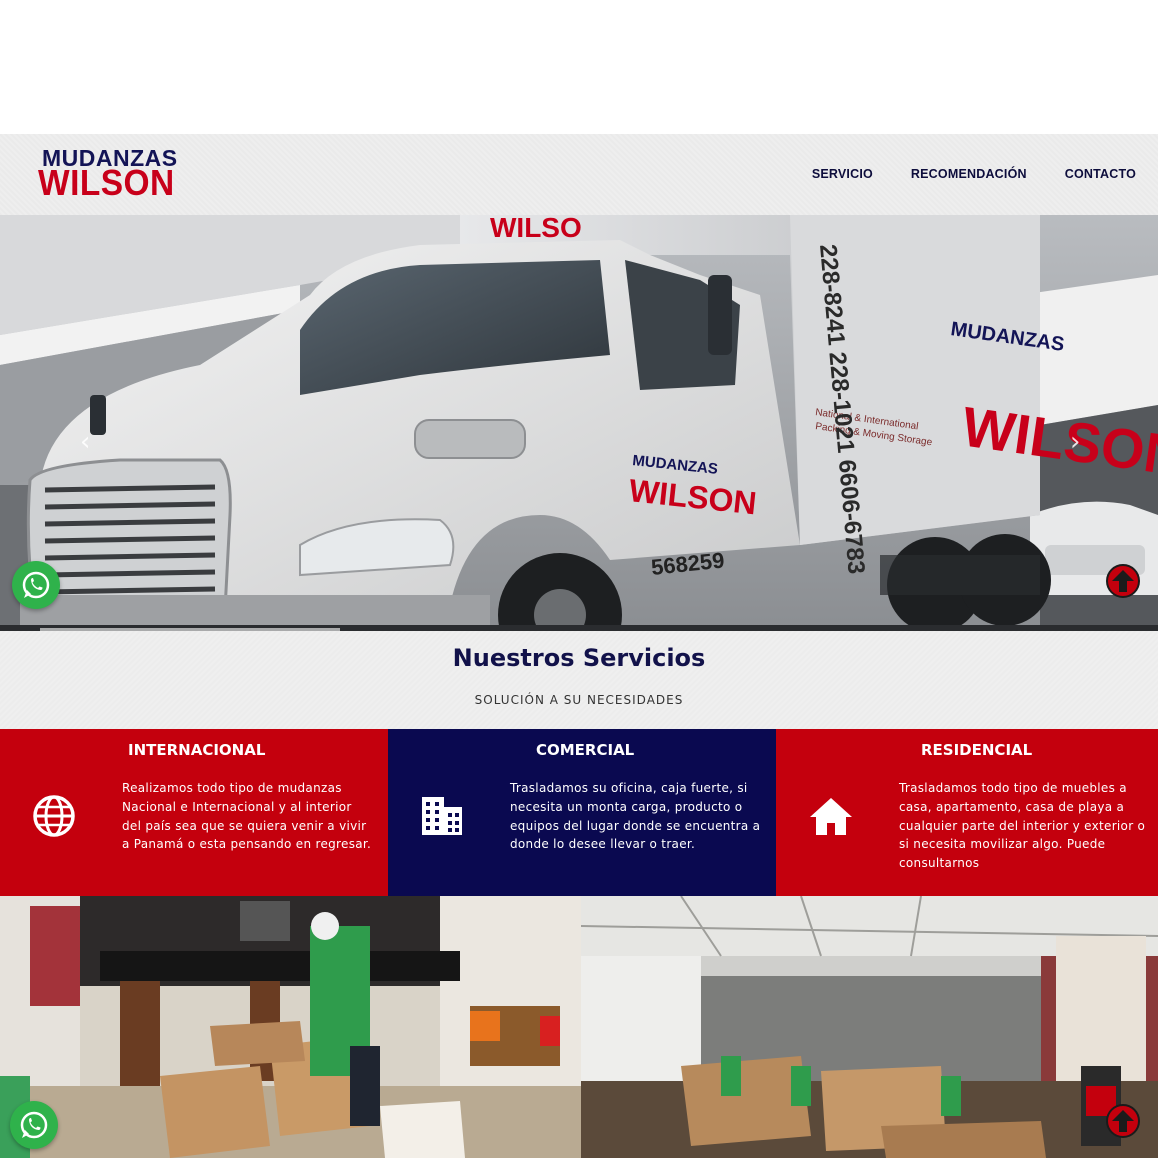 This screenshot has height=1158, width=1158. What do you see at coordinates (54, 816) in the screenshot?
I see `globe-icon` at bounding box center [54, 816].